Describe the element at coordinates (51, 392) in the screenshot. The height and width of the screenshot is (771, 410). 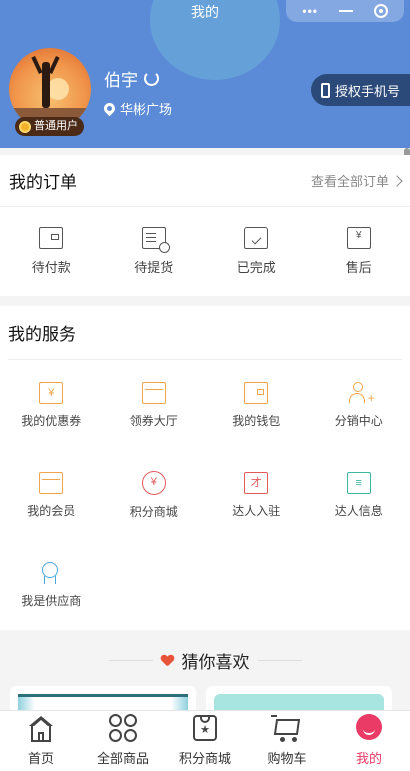
I see `coupon-icon: ¥` at that location.